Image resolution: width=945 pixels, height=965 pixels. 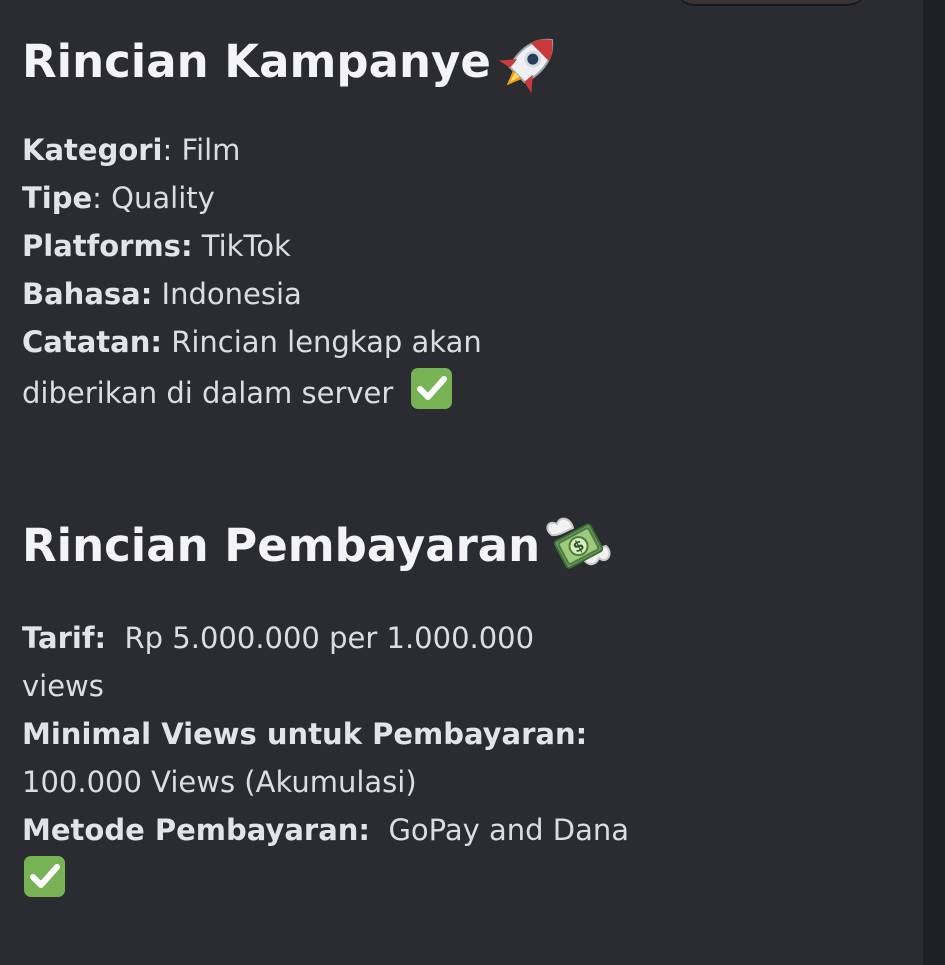 I want to click on note-row: Catatan: Rincian lengkap akan, so click(x=342, y=342).